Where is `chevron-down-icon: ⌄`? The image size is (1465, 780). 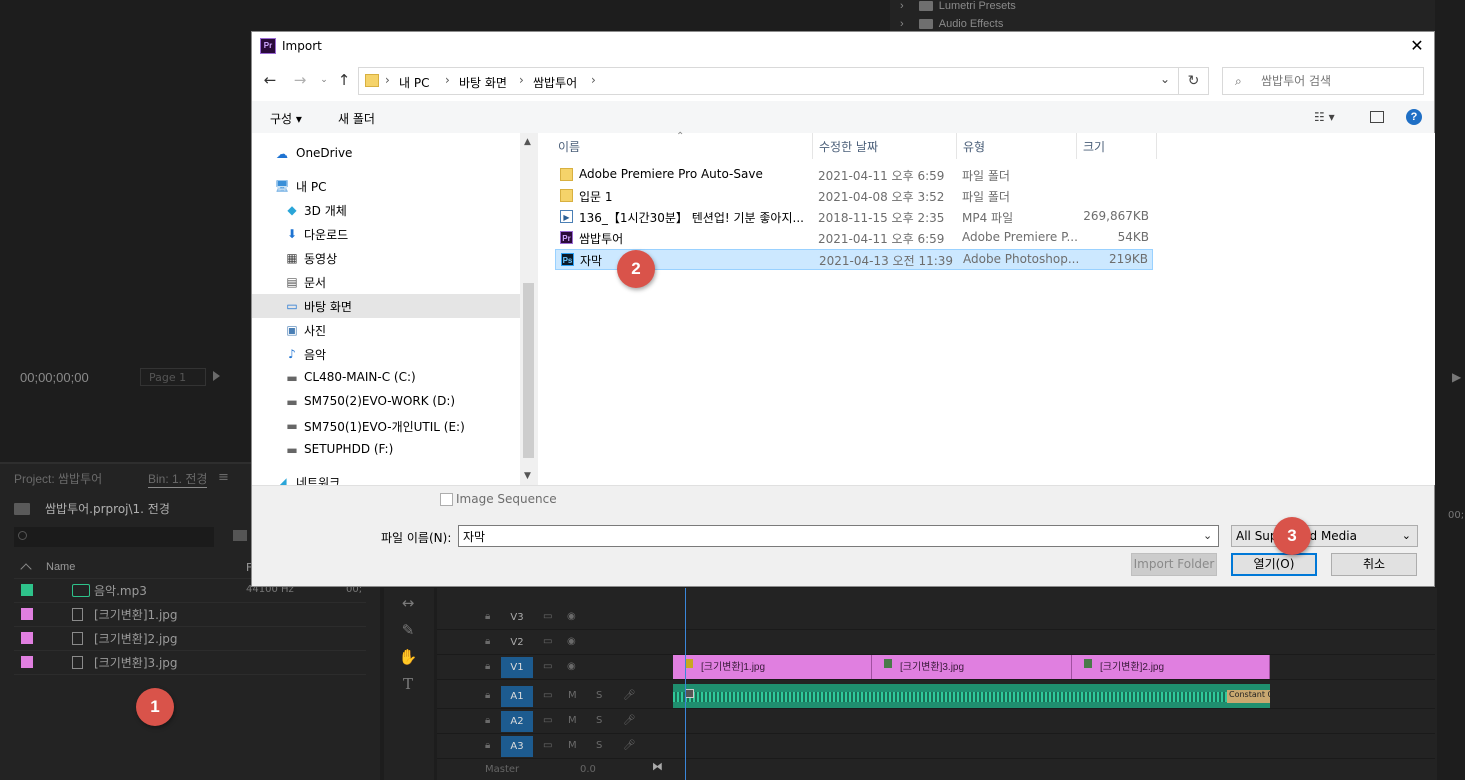
chevron-down-icon: ⌄ is located at coordinates (1165, 79).